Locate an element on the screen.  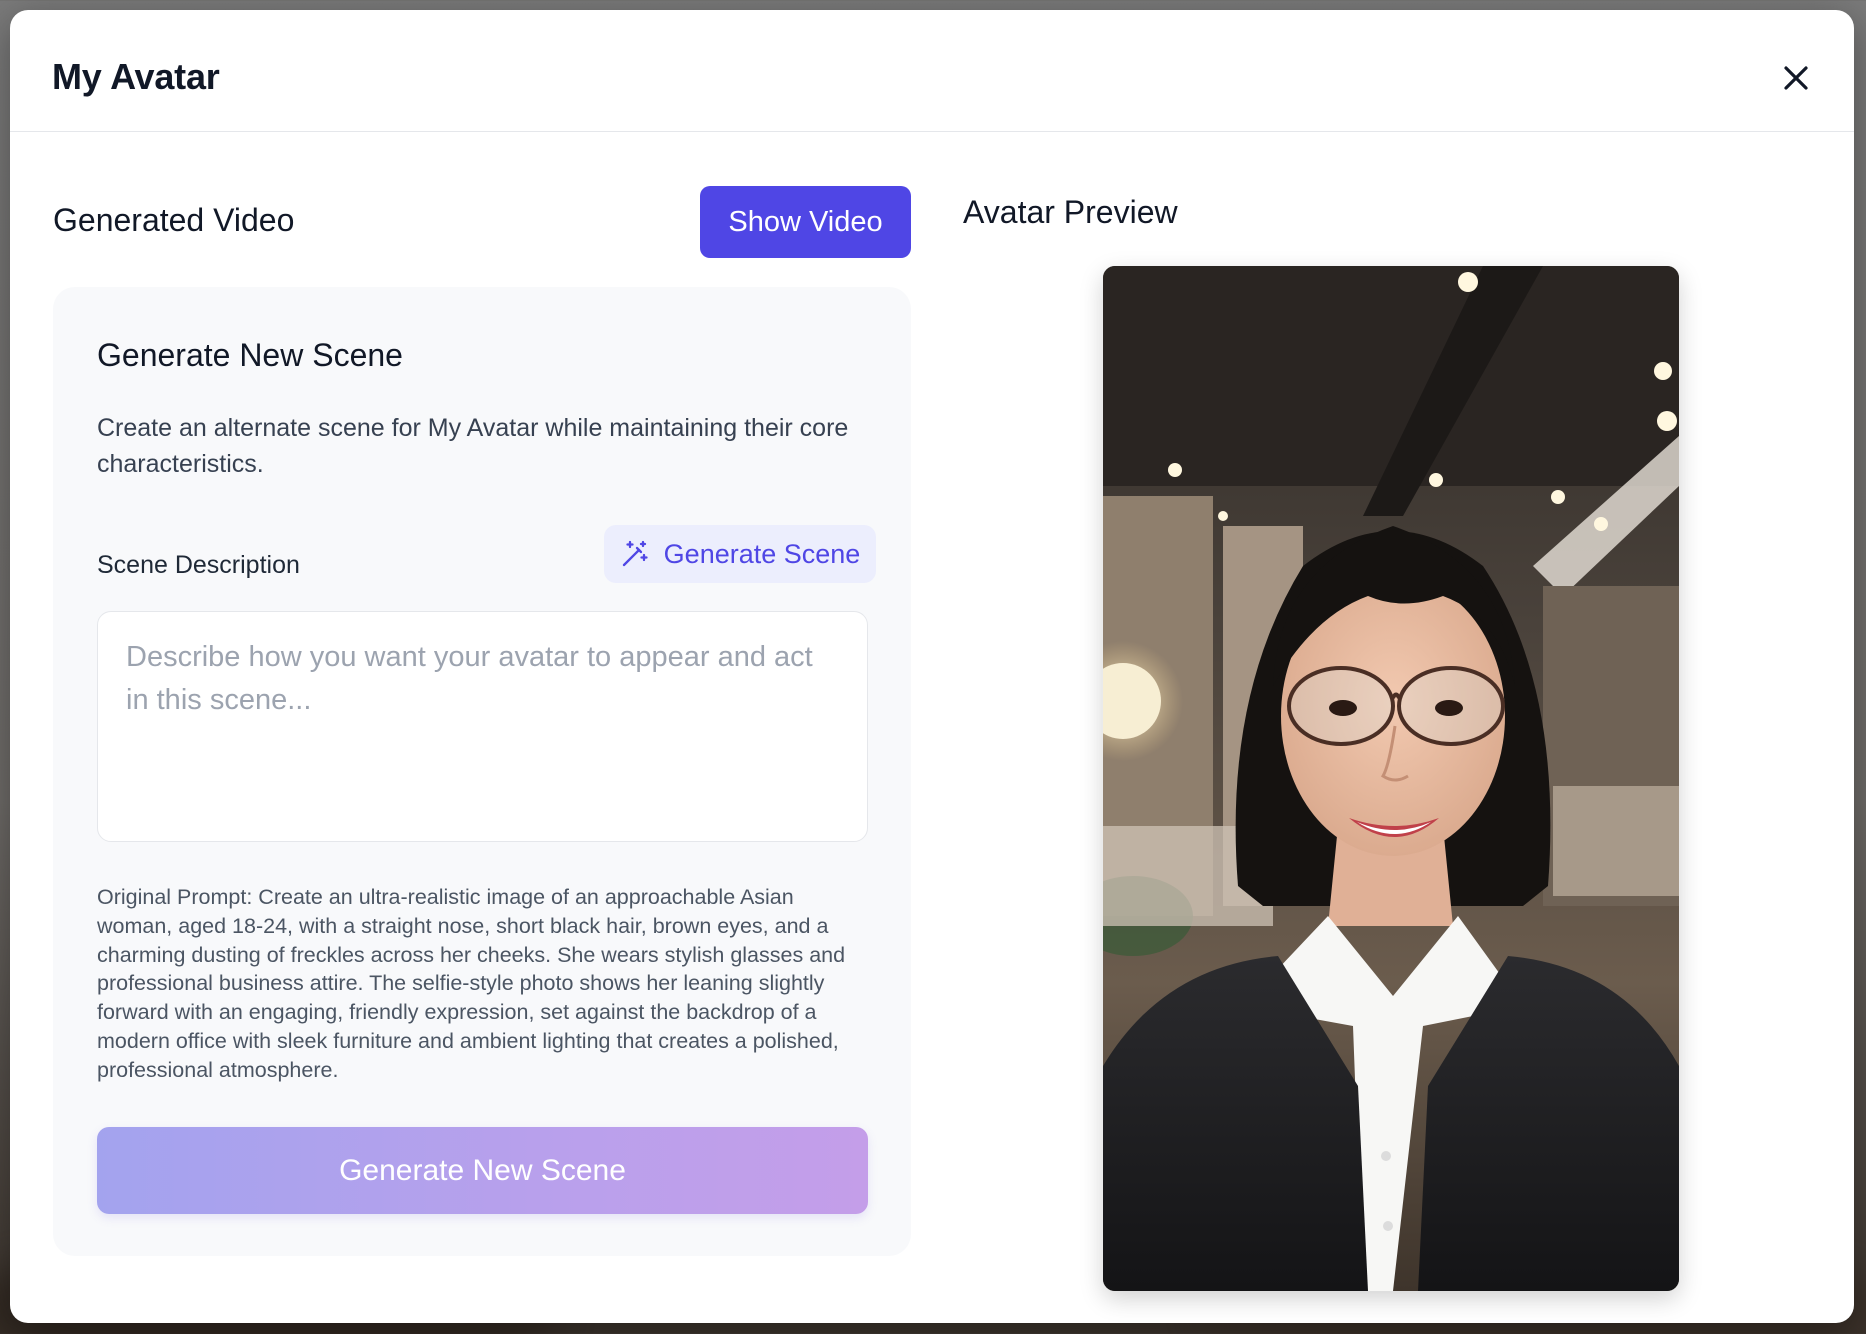
generated-video-header: Generated Video Show Video is located at coordinates (482, 222).